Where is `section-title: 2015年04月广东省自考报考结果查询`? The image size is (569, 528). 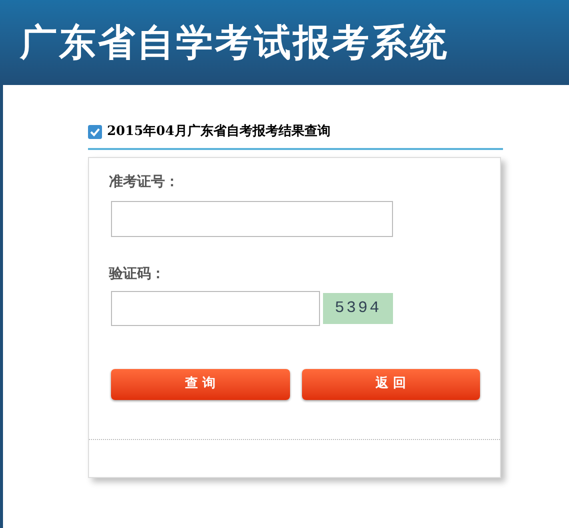
section-title: 2015年04月广东省自考报考结果查询 is located at coordinates (218, 131).